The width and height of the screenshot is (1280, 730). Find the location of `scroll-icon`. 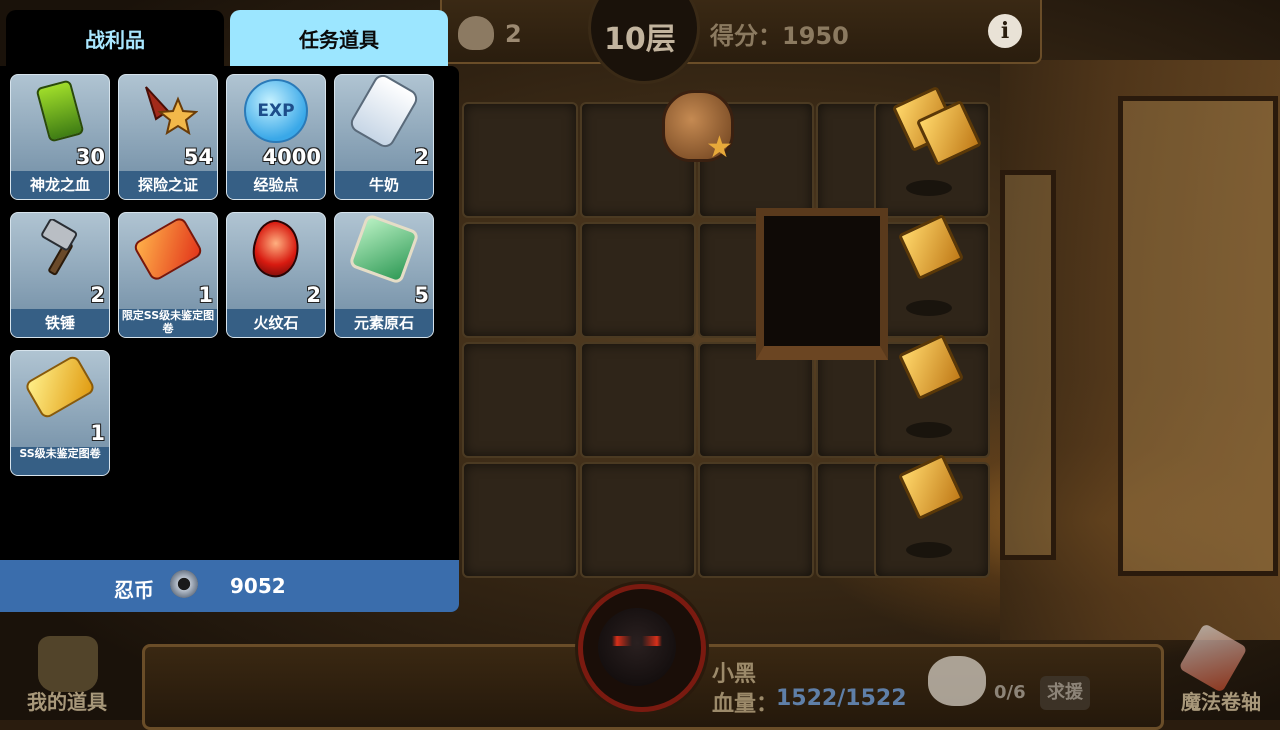

scroll-icon is located at coordinates (1213, 658).